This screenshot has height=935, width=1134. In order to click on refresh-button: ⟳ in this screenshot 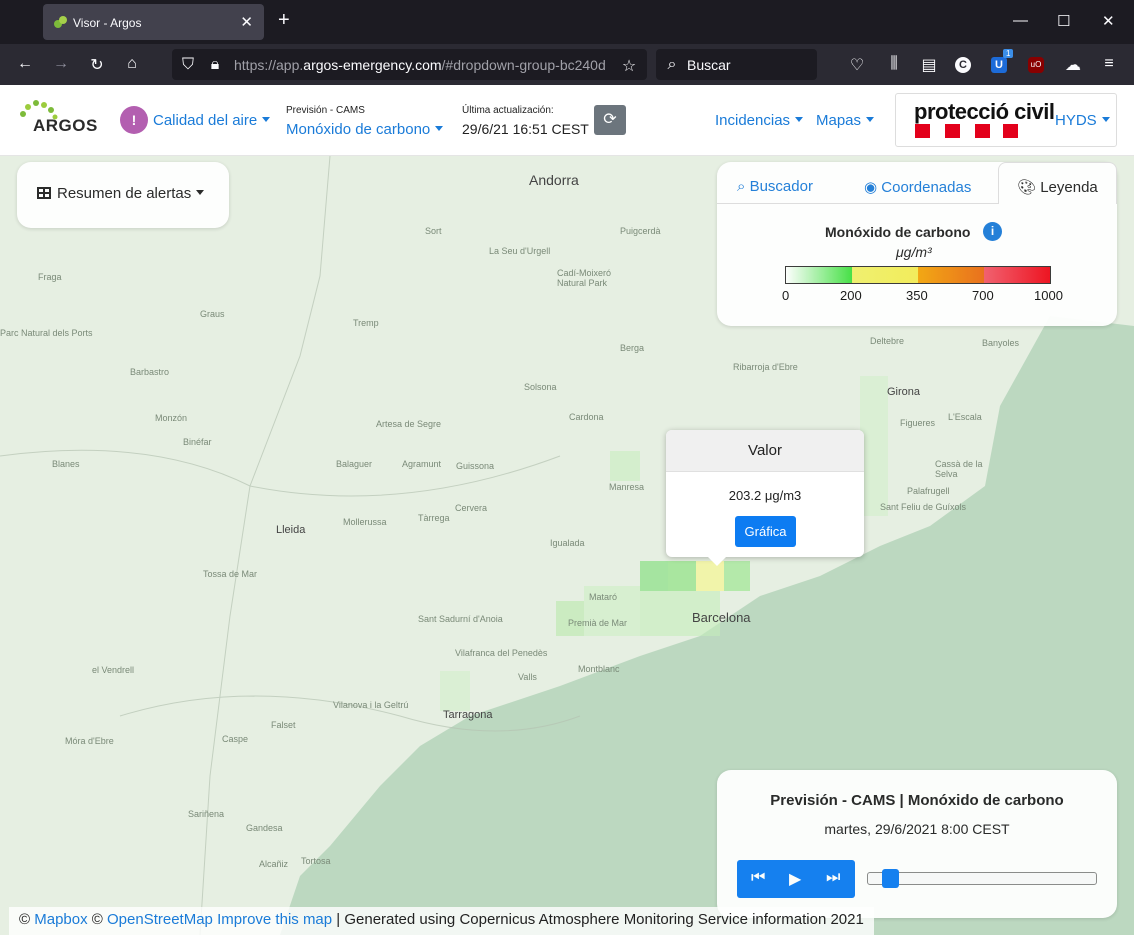, I will do `click(610, 120)`.